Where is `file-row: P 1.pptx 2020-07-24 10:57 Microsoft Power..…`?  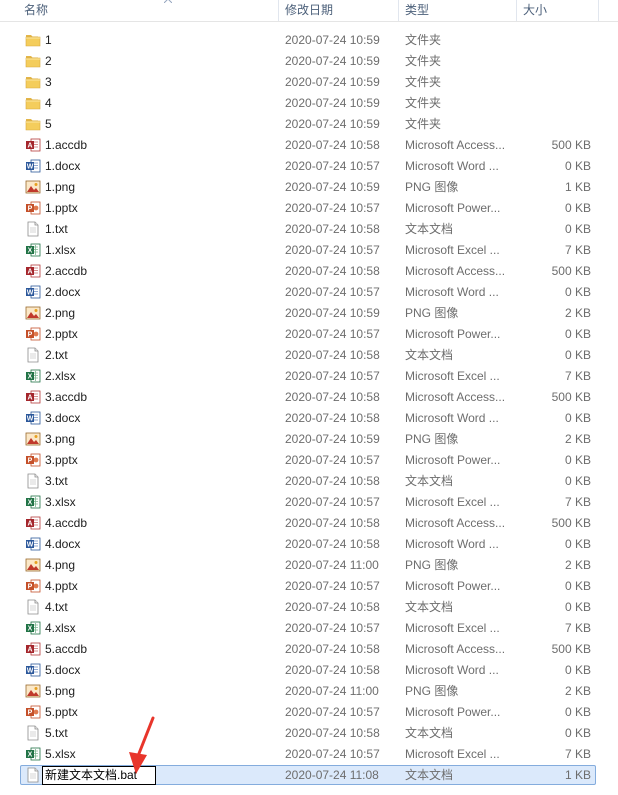
file-row: P 1.pptx 2020-07-24 10:57 Microsoft Power..… is located at coordinates (309, 208).